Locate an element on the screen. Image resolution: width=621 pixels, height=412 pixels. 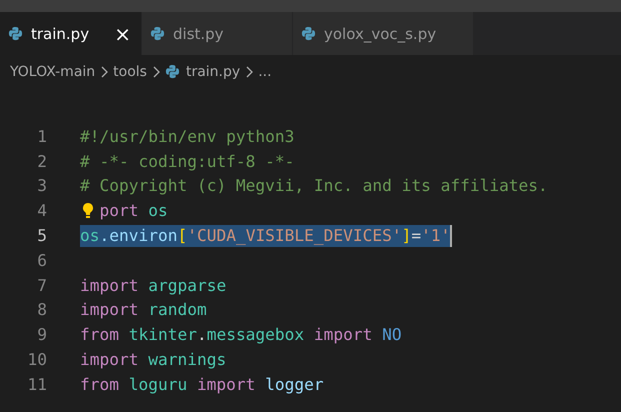
line-number: 11 is located at coordinates (36, 384).